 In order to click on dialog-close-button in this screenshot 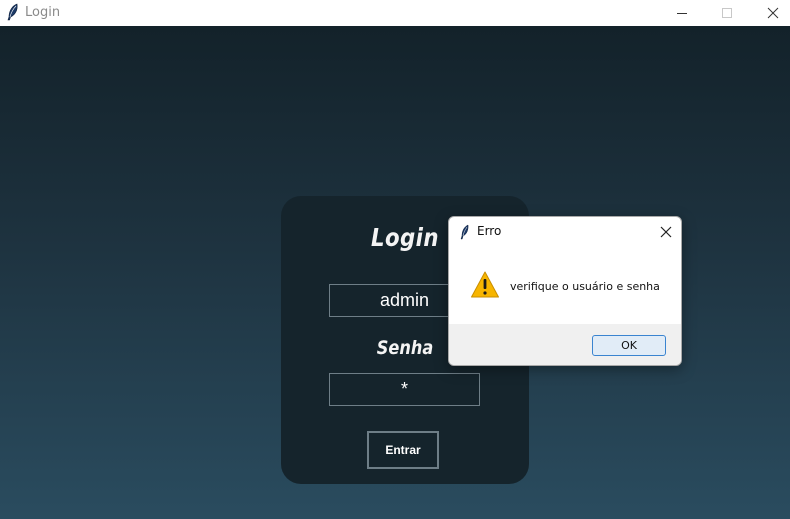, I will do `click(666, 232)`.